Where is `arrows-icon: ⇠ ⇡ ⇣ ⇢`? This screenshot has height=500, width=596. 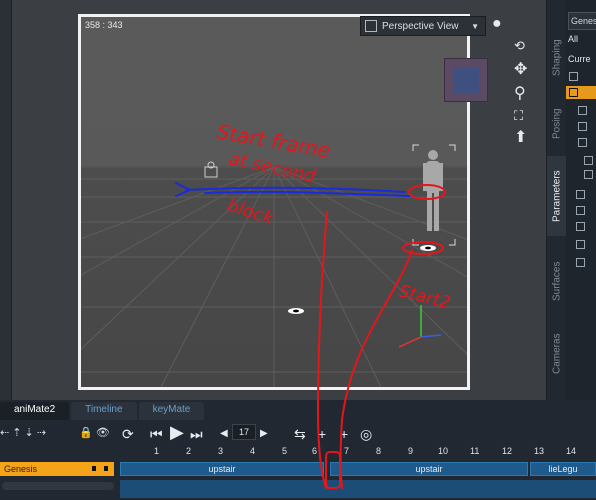
arrows-icon: ⇠ ⇡ ⇣ ⇢ is located at coordinates (23, 433).